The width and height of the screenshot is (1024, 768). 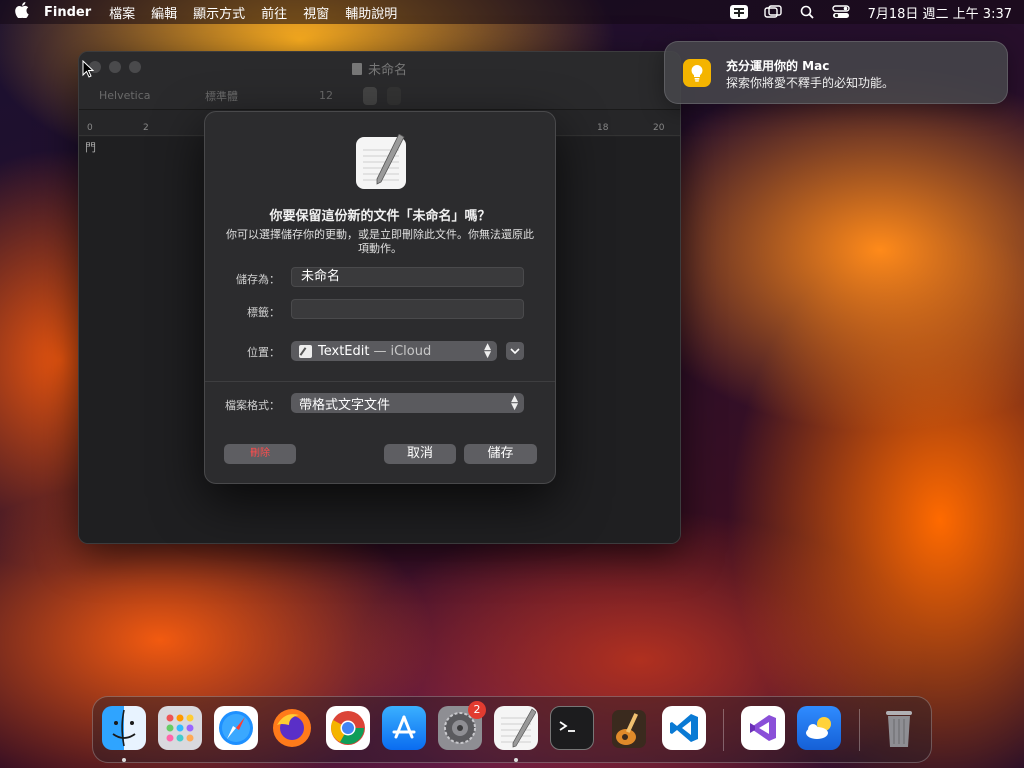 I want to click on dialog-message: 你可以選擇儲存你的更動，或是立即刪除此文件。你無法還原此項動作。, so click(x=380, y=241).